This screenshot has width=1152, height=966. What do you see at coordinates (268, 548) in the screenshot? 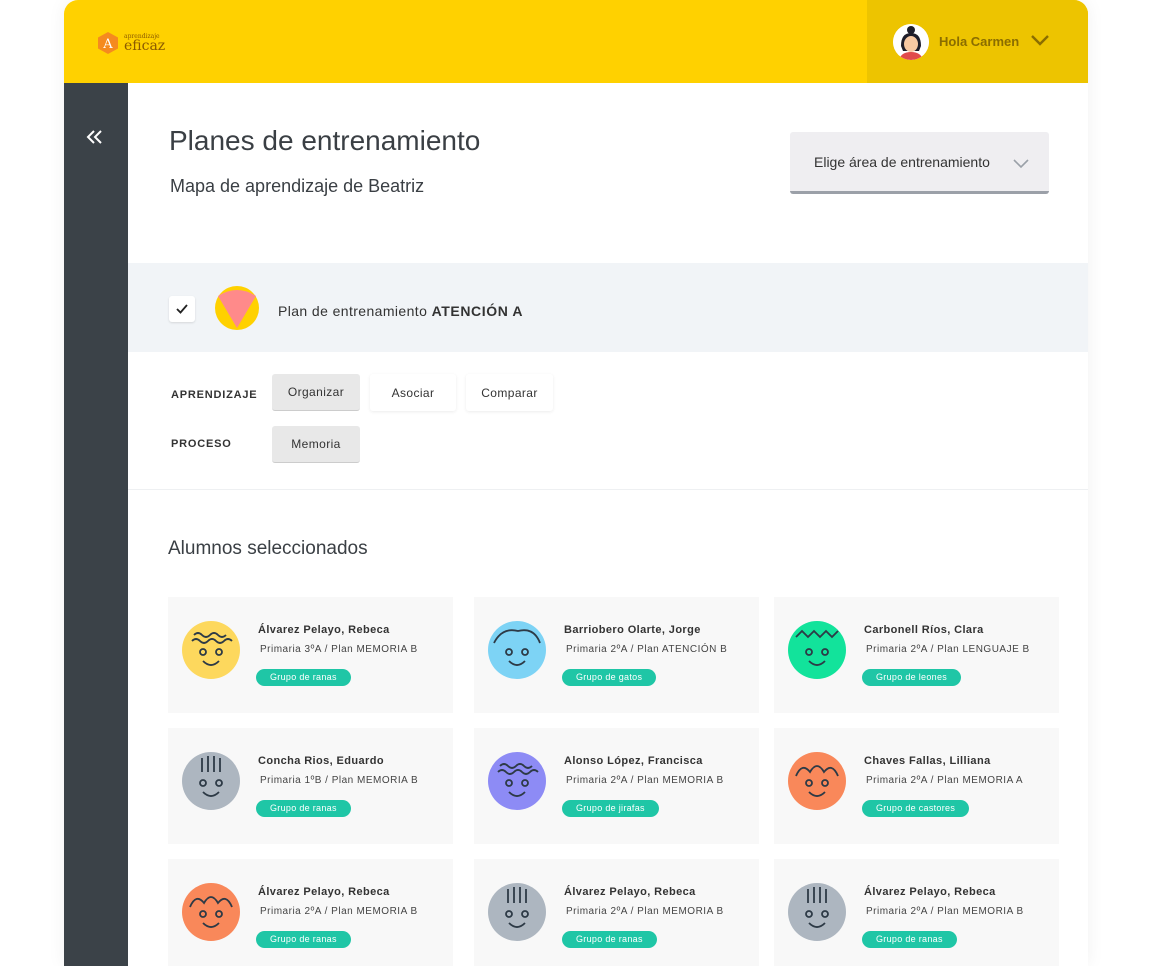
I see `students-section-title: Alumnos seleccionados` at bounding box center [268, 548].